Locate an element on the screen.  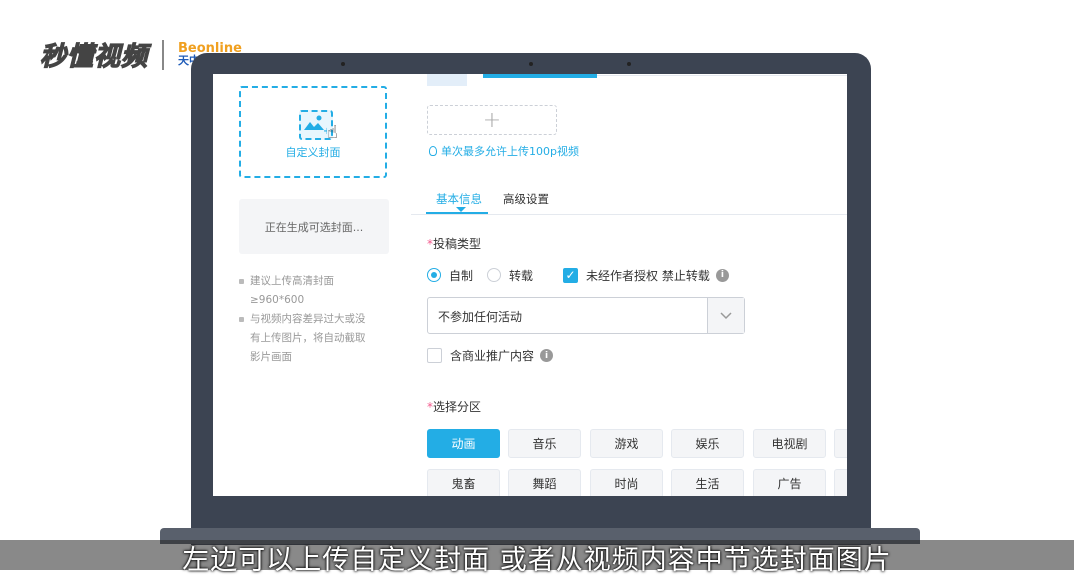
submission-type-options: 自制 转载 ✓ 未经作者授权 禁止转载 i is located at coordinates (578, 275).